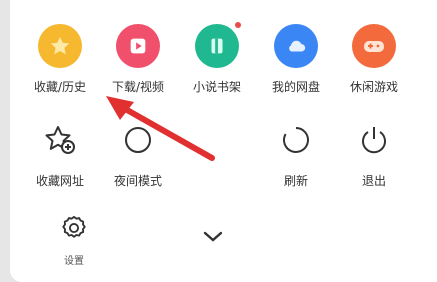 The width and height of the screenshot is (437, 282). I want to click on gamepad-icon, so click(374, 46).